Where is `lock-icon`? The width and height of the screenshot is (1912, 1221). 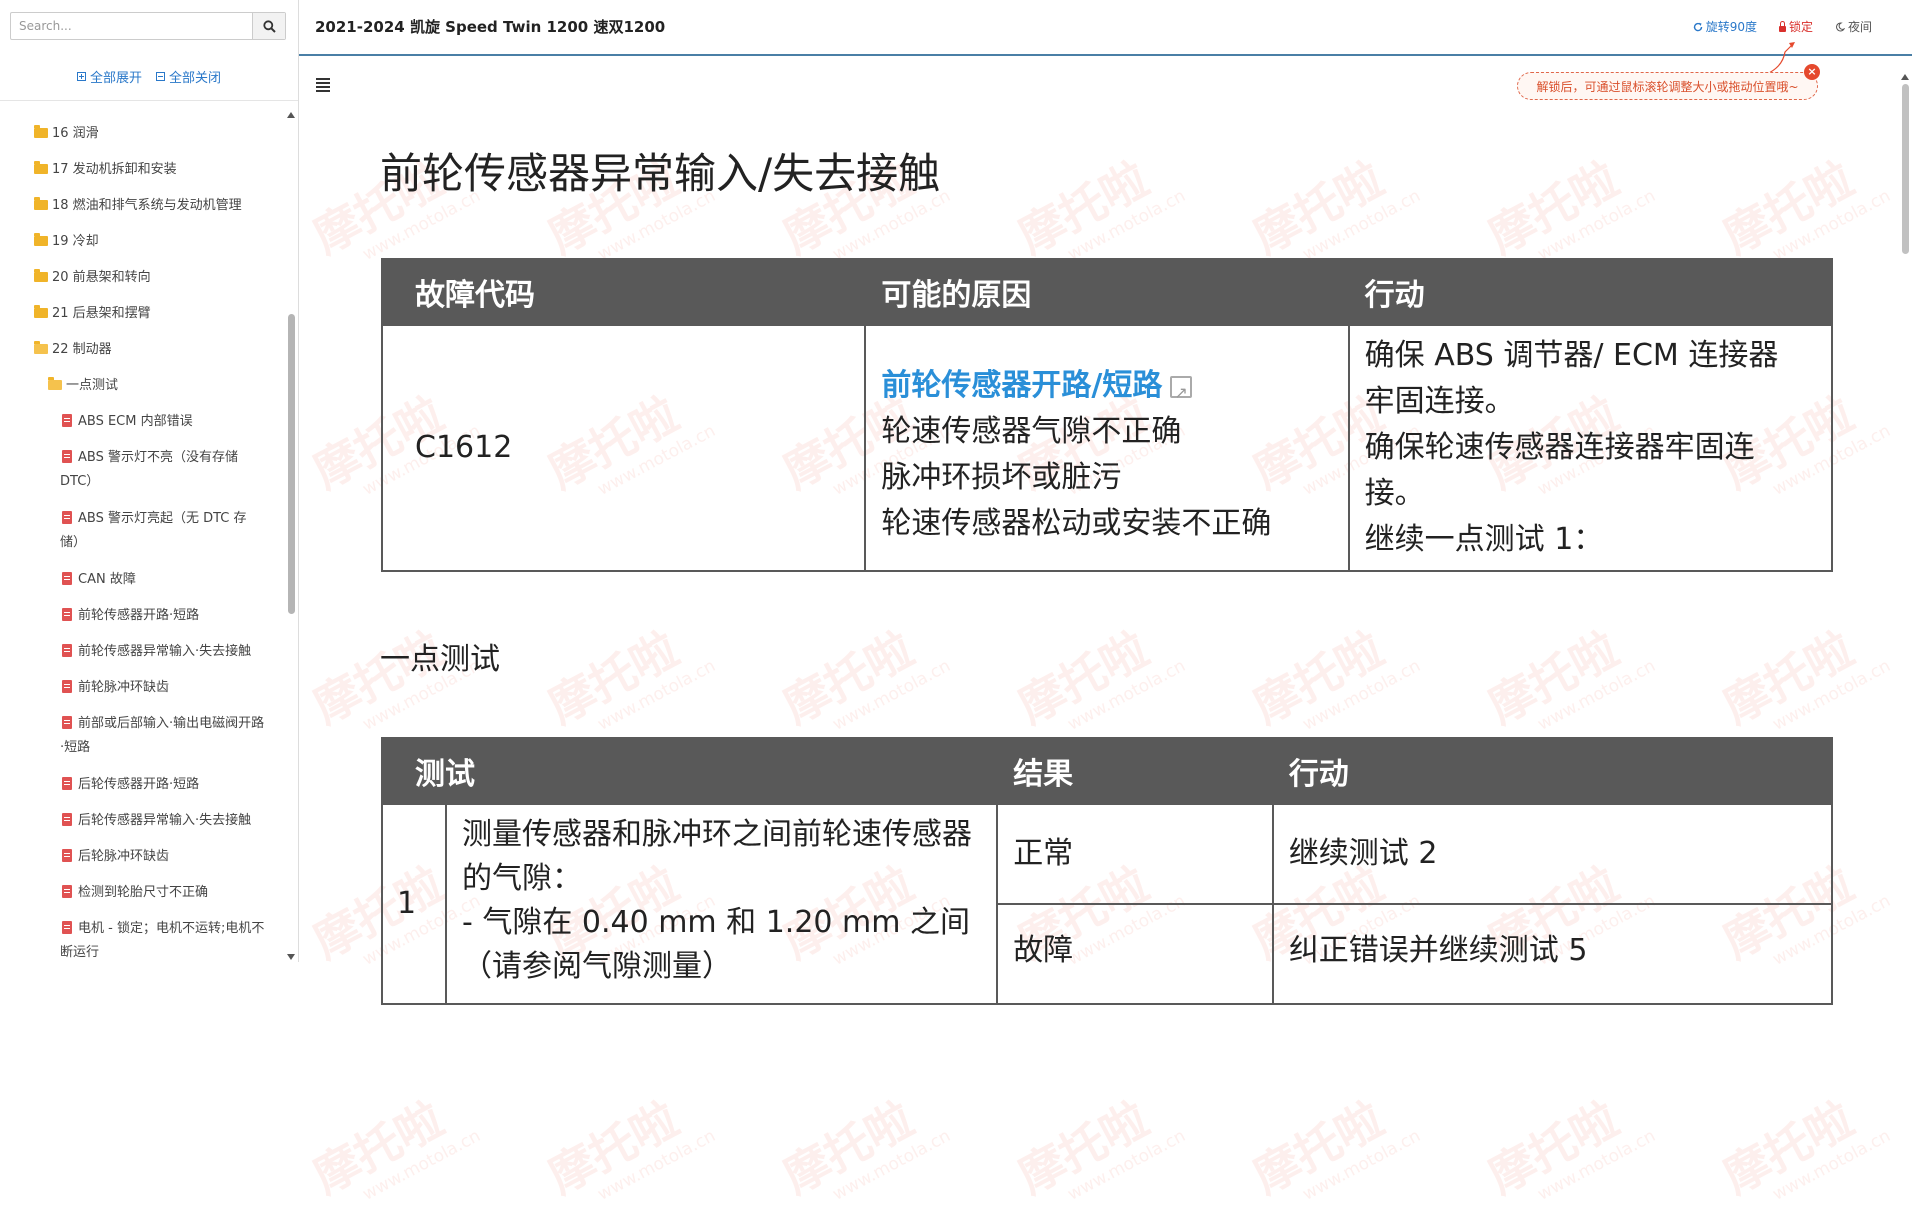 lock-icon is located at coordinates (1782, 26).